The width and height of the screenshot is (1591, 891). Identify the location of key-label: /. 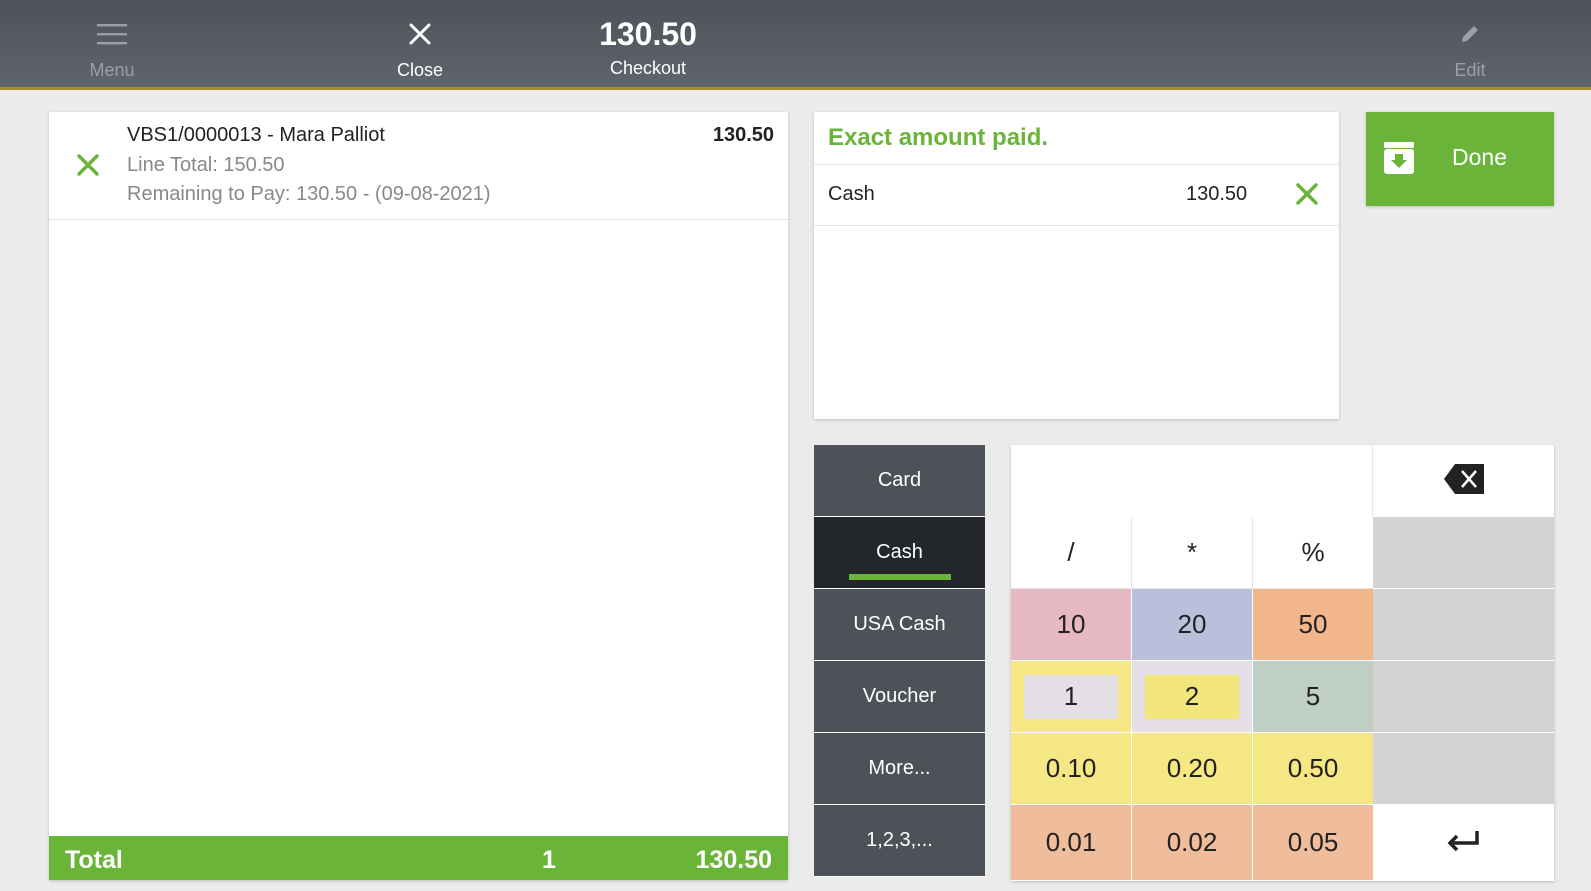
(1071, 552).